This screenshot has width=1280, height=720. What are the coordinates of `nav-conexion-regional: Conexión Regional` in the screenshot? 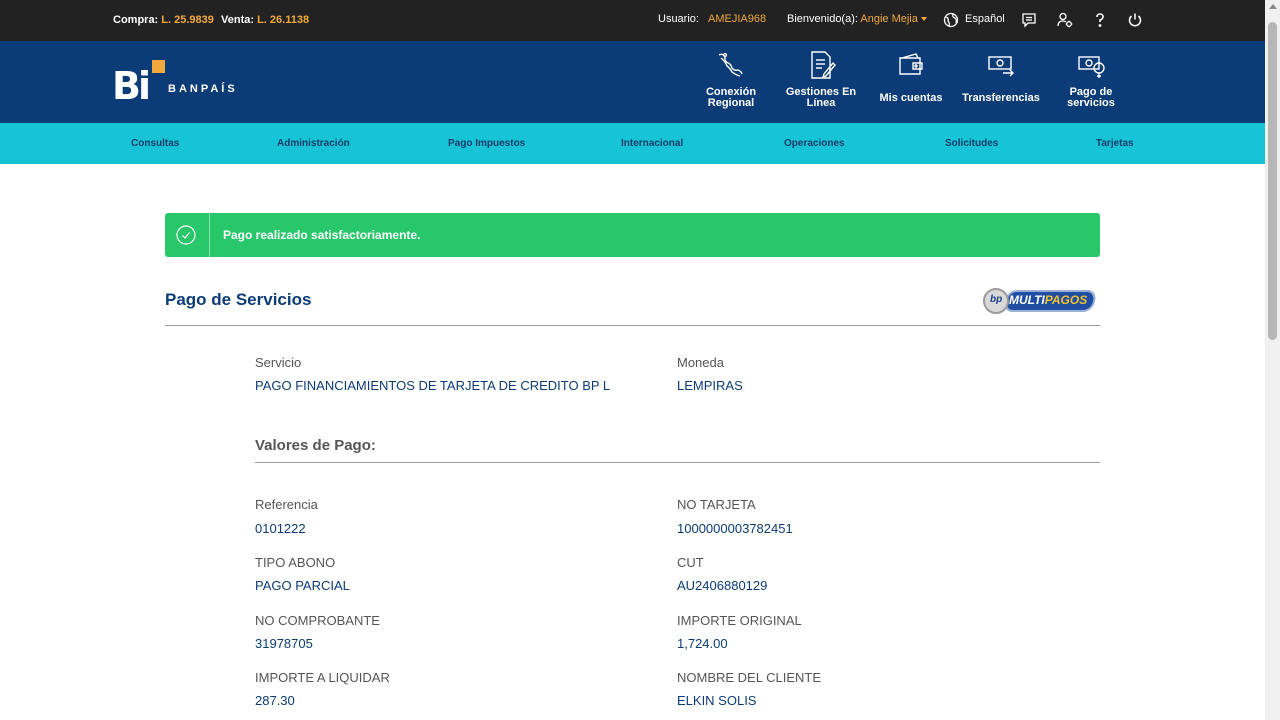 It's located at (731, 84).